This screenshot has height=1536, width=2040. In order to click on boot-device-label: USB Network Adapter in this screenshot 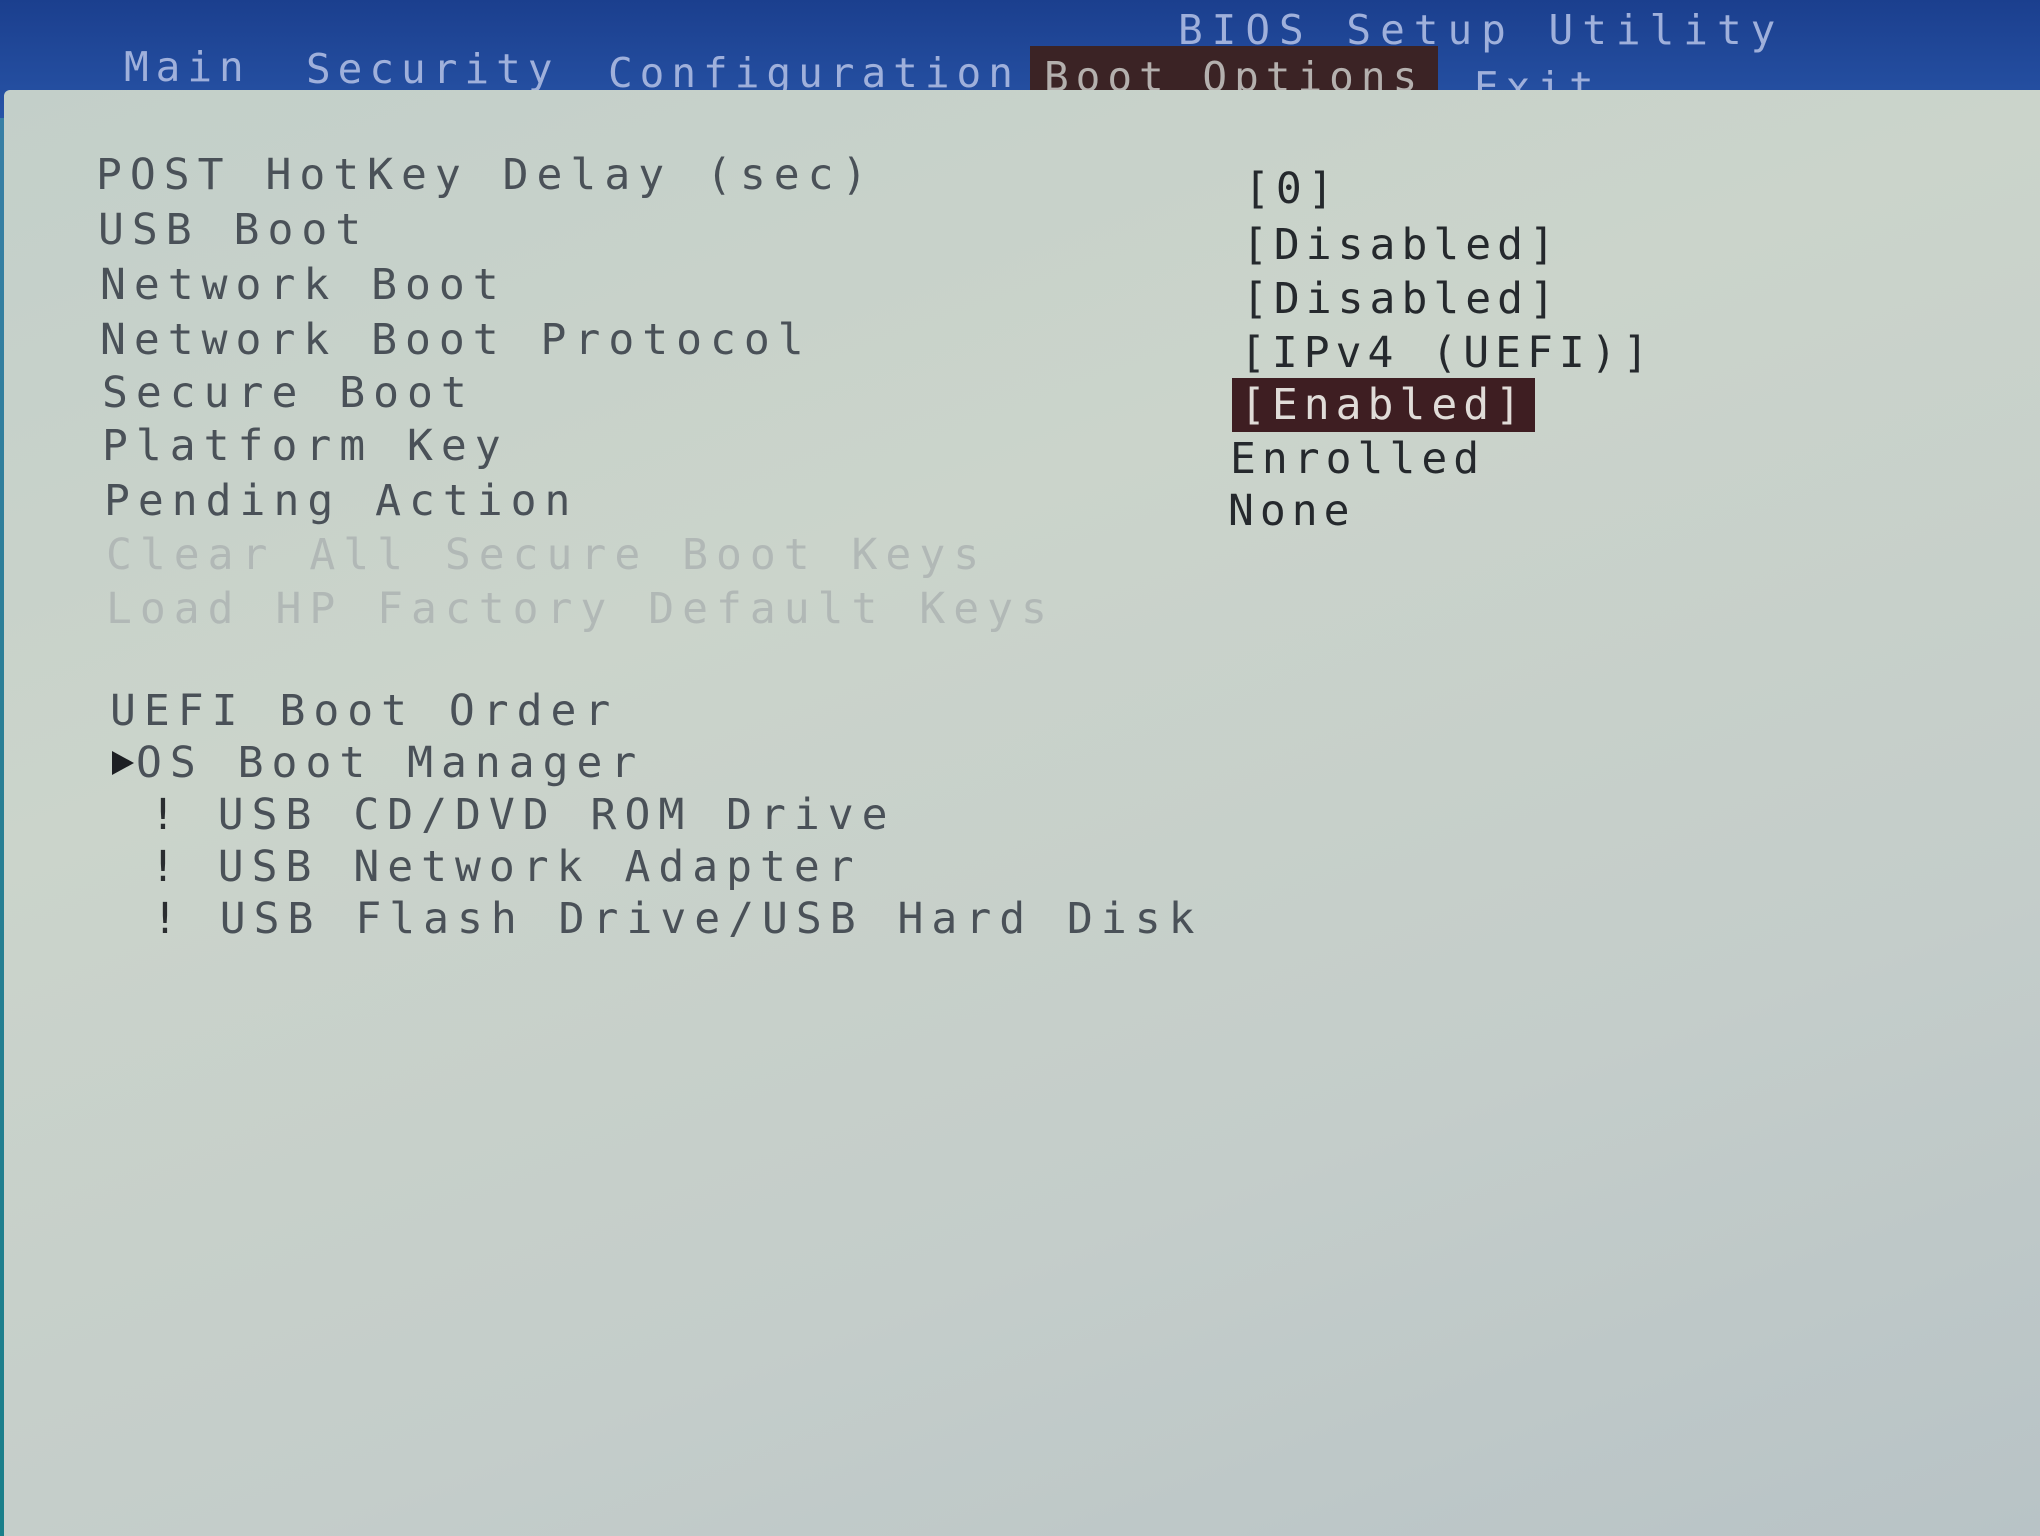, I will do `click(539, 867)`.